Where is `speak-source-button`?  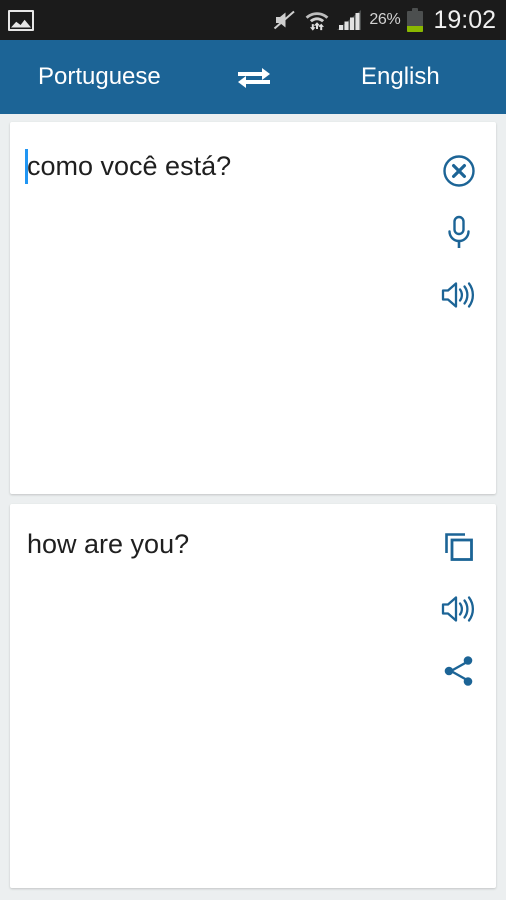 speak-source-button is located at coordinates (459, 295).